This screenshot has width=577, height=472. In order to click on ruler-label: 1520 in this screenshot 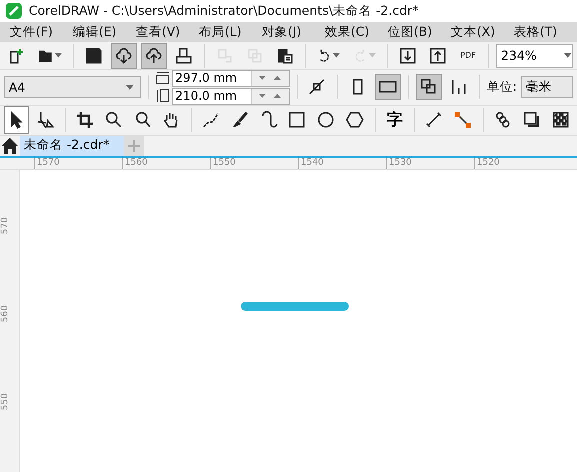, I will do `click(518, 163)`.